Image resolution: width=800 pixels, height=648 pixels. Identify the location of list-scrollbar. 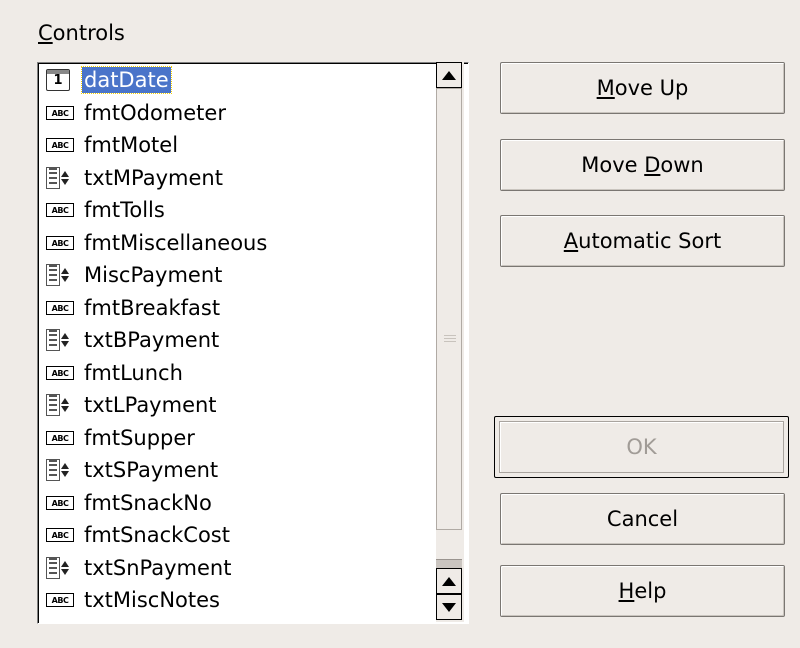
(450, 342).